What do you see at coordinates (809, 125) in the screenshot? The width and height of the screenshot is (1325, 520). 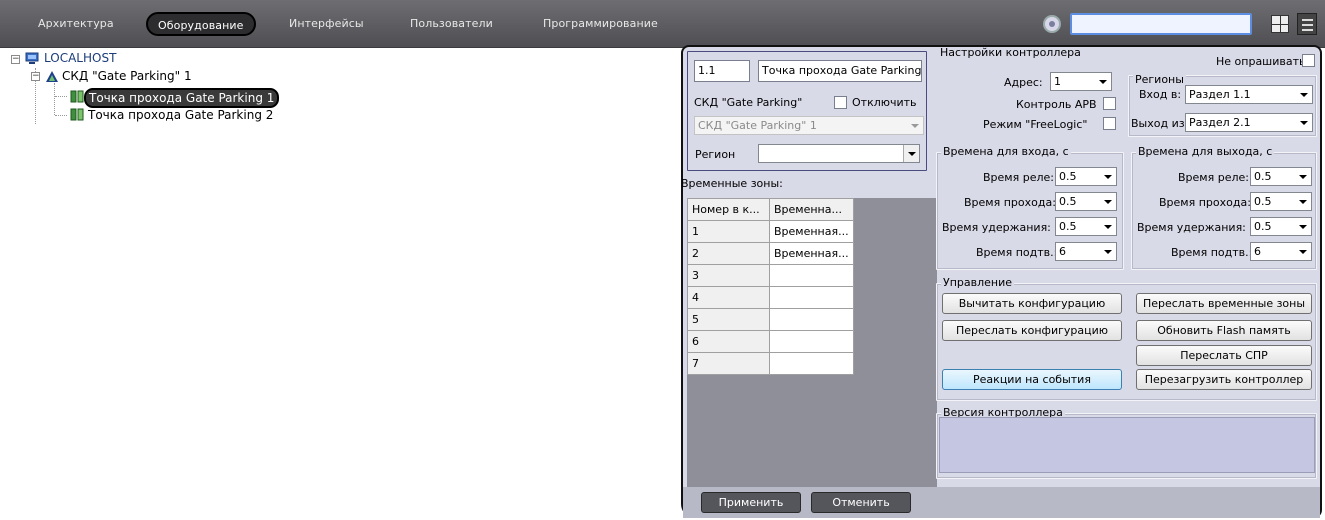 I see `skd-select: СКД "Gate Parking" 1` at bounding box center [809, 125].